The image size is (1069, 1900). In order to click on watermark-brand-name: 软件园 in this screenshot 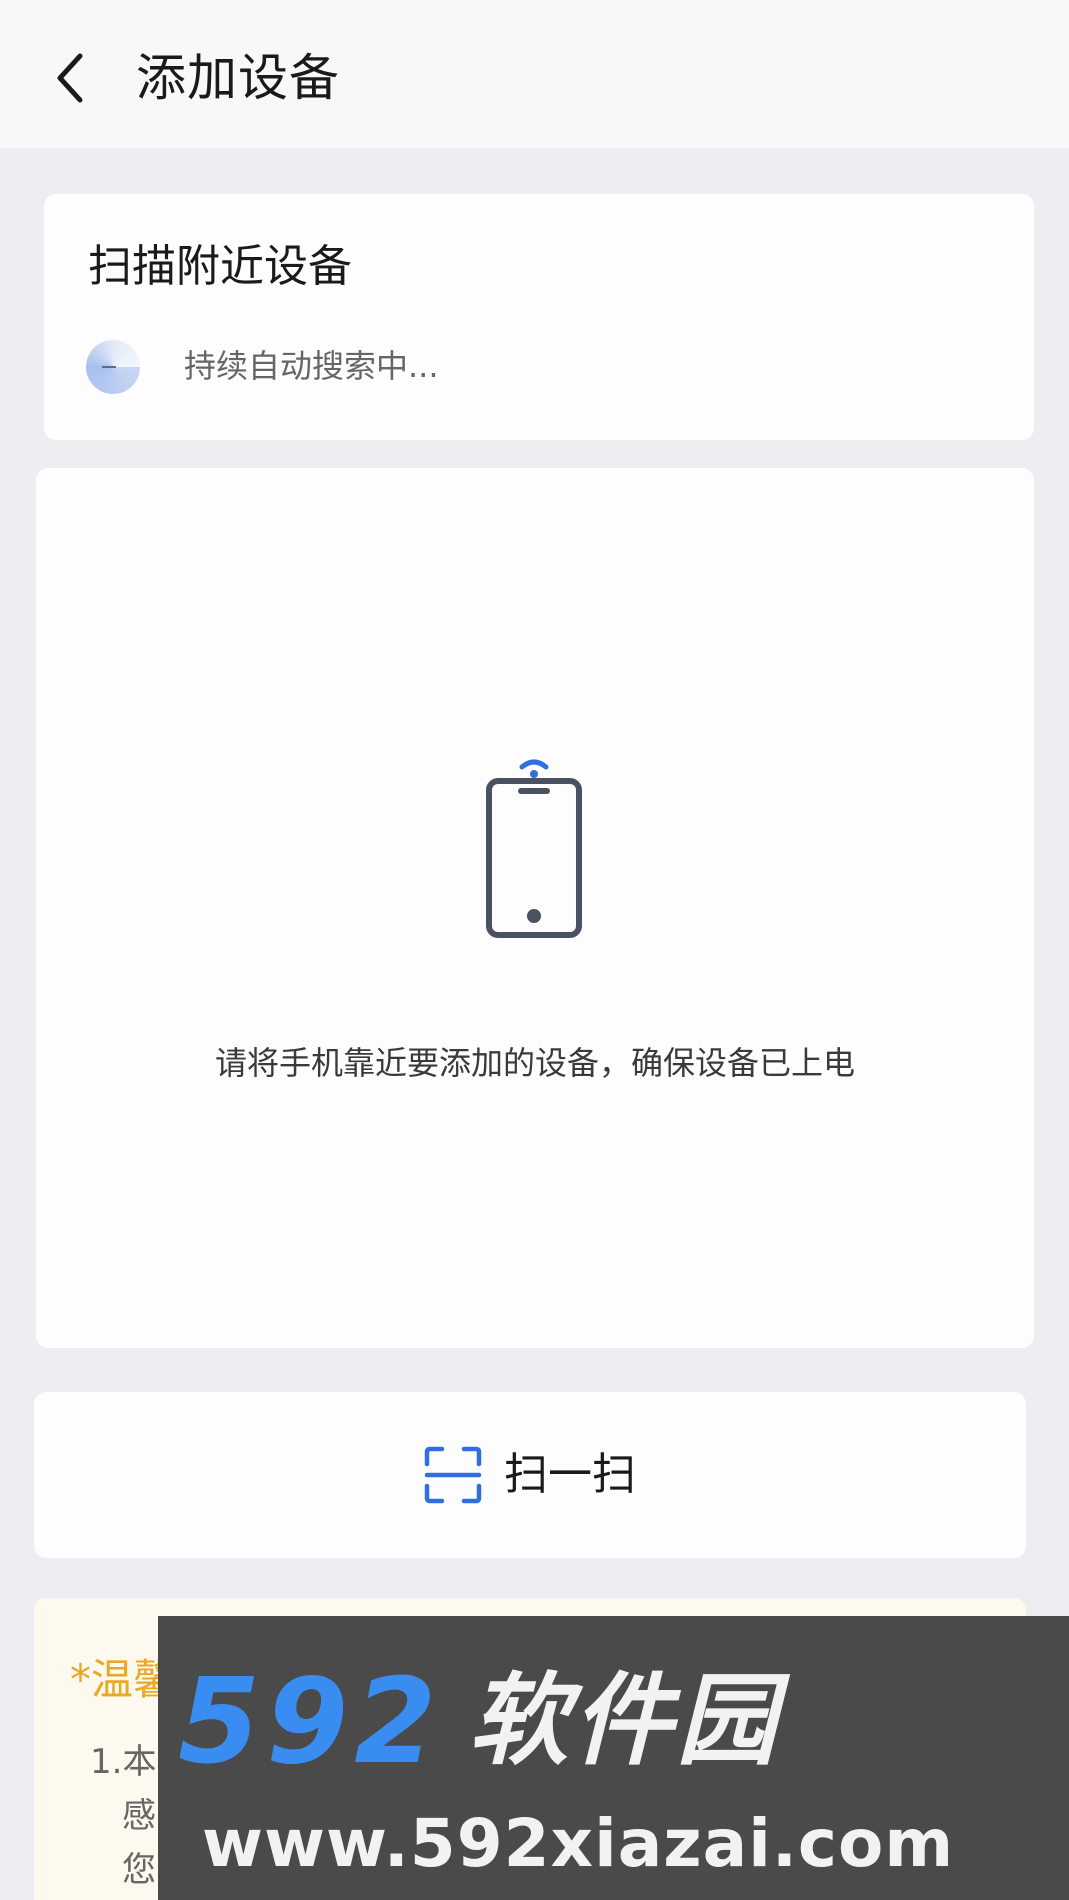, I will do `click(624, 1720)`.